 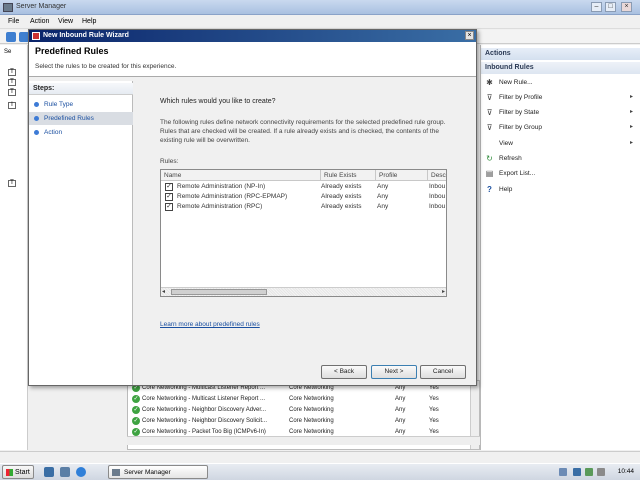 What do you see at coordinates (81, 472) in the screenshot?
I see `internet-explorer-icon` at bounding box center [81, 472].